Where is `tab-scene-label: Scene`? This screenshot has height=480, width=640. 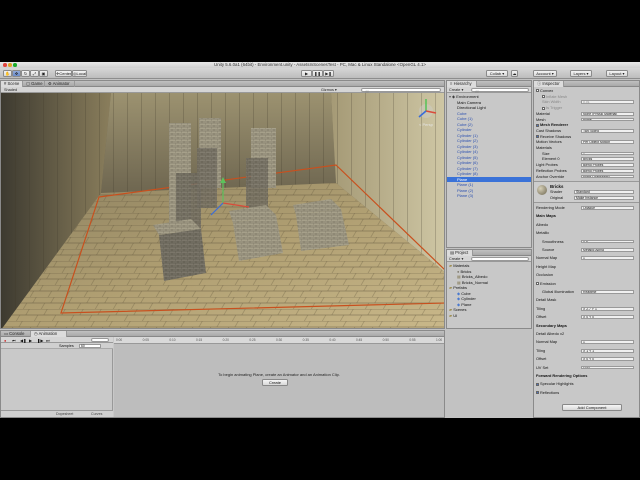
tab-scene-label: Scene is located at coordinates (13, 83).